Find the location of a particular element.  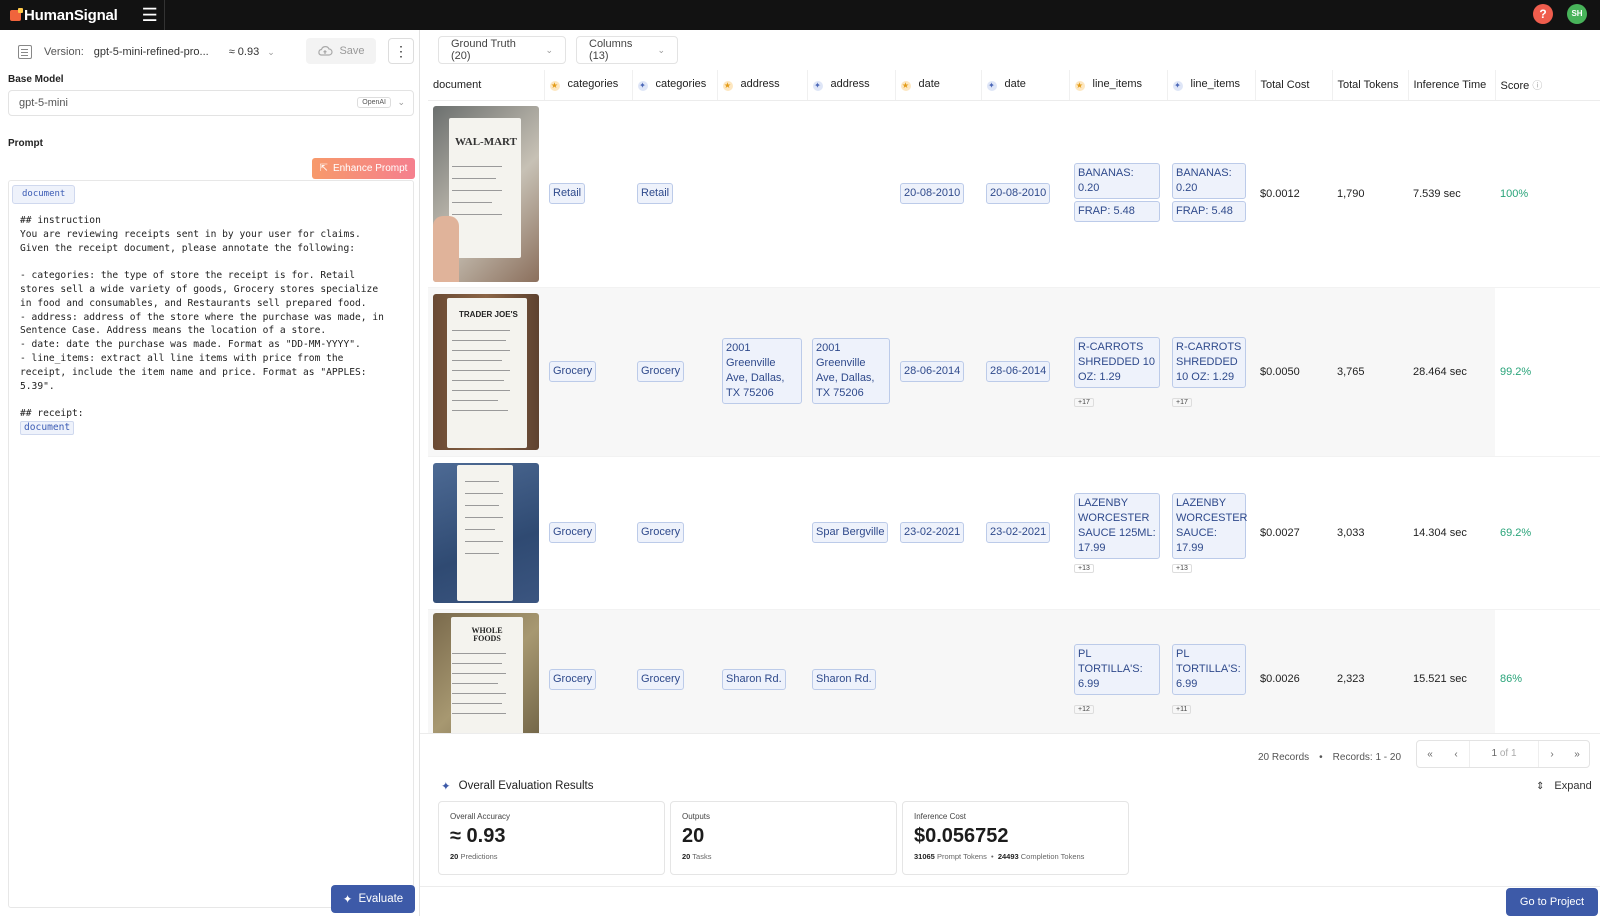

card-subtitle: 20 Predictions is located at coordinates (474, 856).